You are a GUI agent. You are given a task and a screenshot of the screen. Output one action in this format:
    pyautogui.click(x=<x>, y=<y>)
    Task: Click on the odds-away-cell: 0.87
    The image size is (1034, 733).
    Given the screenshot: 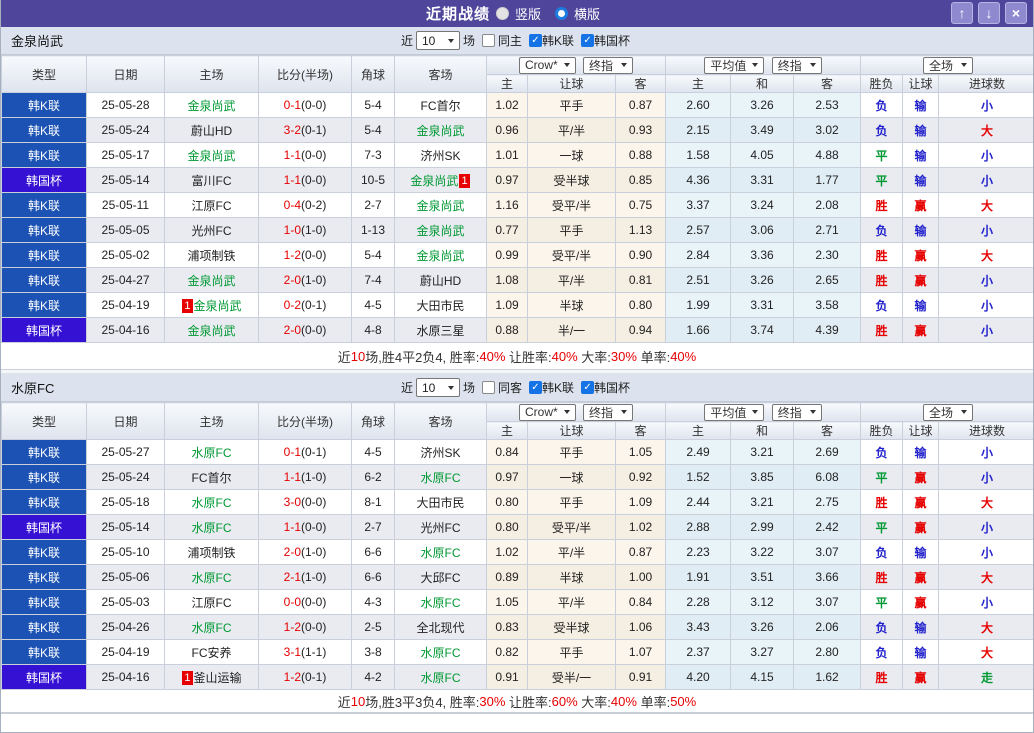 What is the action you would take?
    pyautogui.click(x=640, y=552)
    